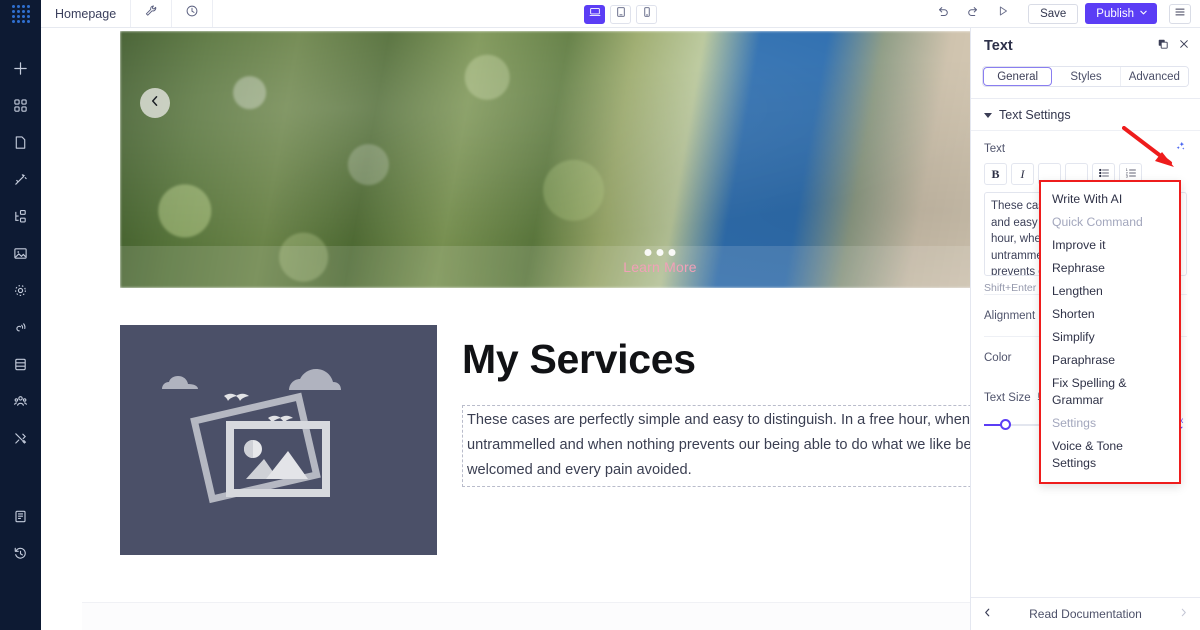 This screenshot has width=1200, height=630. I want to click on ai-sparkle-icon, so click(1180, 149).